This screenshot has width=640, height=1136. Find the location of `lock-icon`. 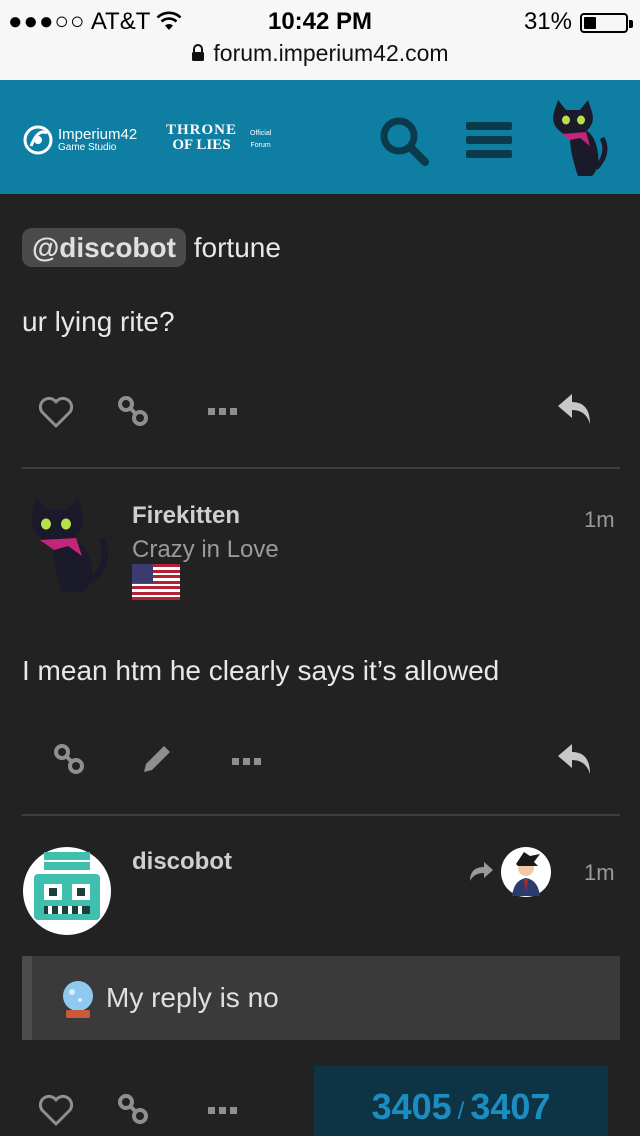

lock-icon is located at coordinates (198, 54).